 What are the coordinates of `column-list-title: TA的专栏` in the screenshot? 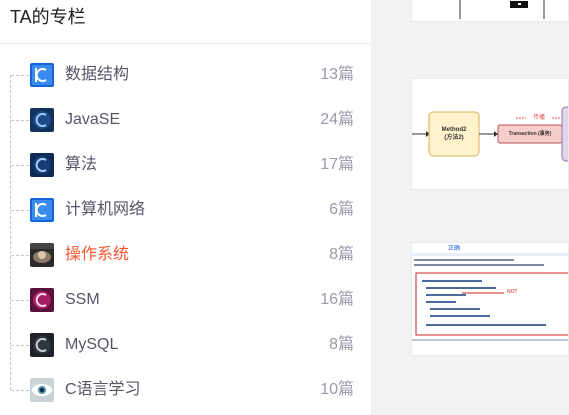 It's located at (48, 17).